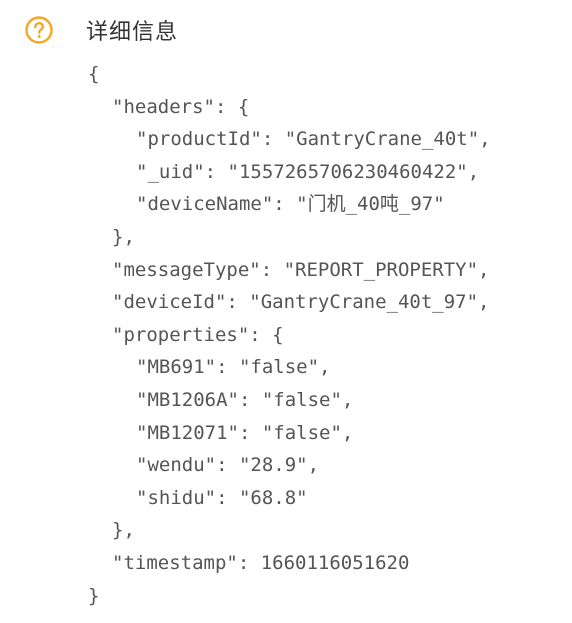 The image size is (572, 623). What do you see at coordinates (233, 367) in the screenshot?
I see `json-line: "MB691": "false",` at bounding box center [233, 367].